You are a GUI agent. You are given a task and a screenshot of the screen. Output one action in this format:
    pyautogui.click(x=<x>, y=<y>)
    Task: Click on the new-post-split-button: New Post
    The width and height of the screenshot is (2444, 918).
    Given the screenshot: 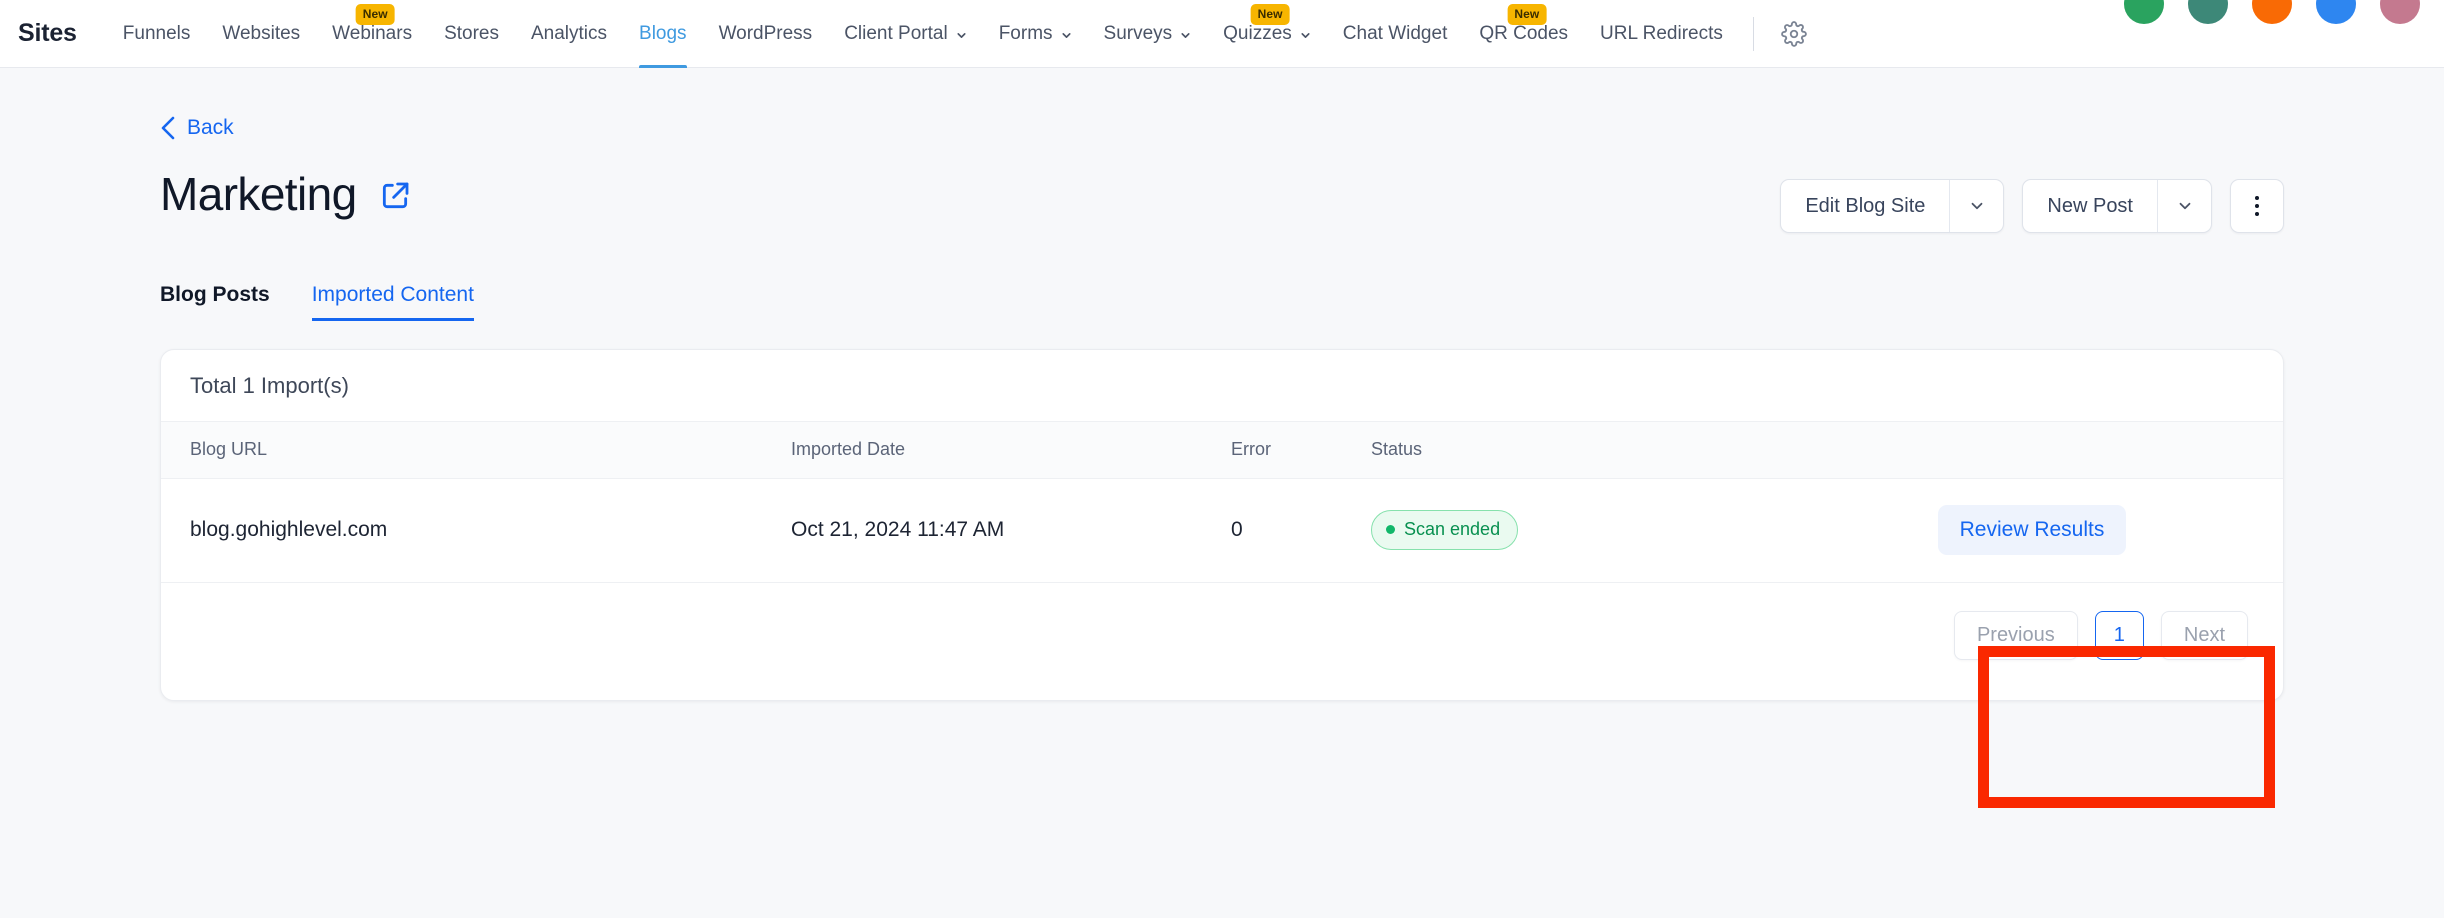 What is the action you would take?
    pyautogui.click(x=2117, y=206)
    